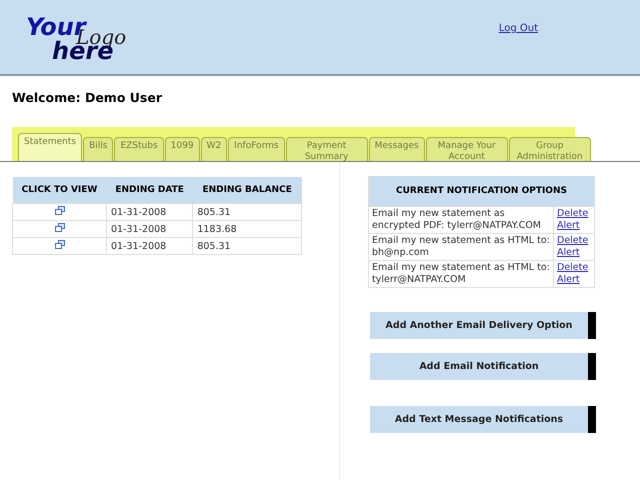 This screenshot has width=640, height=480. I want to click on tab: Payment Summary, so click(327, 149).